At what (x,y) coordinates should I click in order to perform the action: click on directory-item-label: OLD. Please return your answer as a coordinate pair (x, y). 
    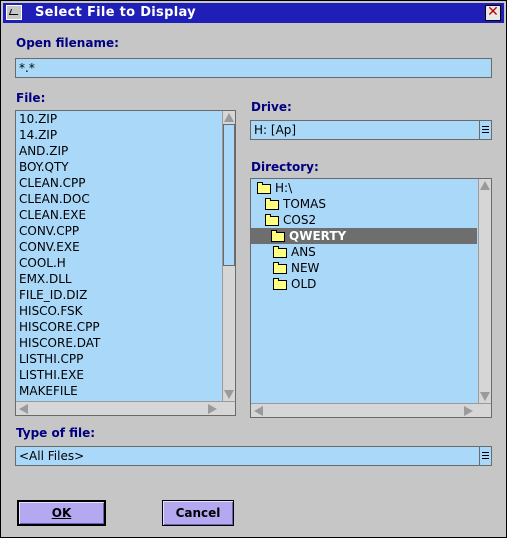
    Looking at the image, I should click on (304, 284).